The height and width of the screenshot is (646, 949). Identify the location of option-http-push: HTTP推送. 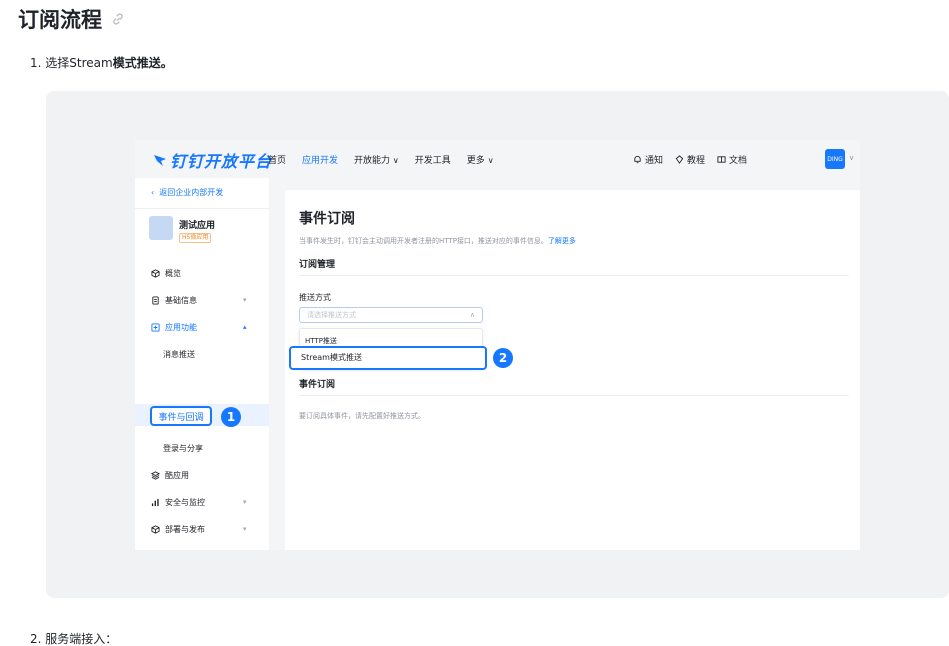
(321, 341).